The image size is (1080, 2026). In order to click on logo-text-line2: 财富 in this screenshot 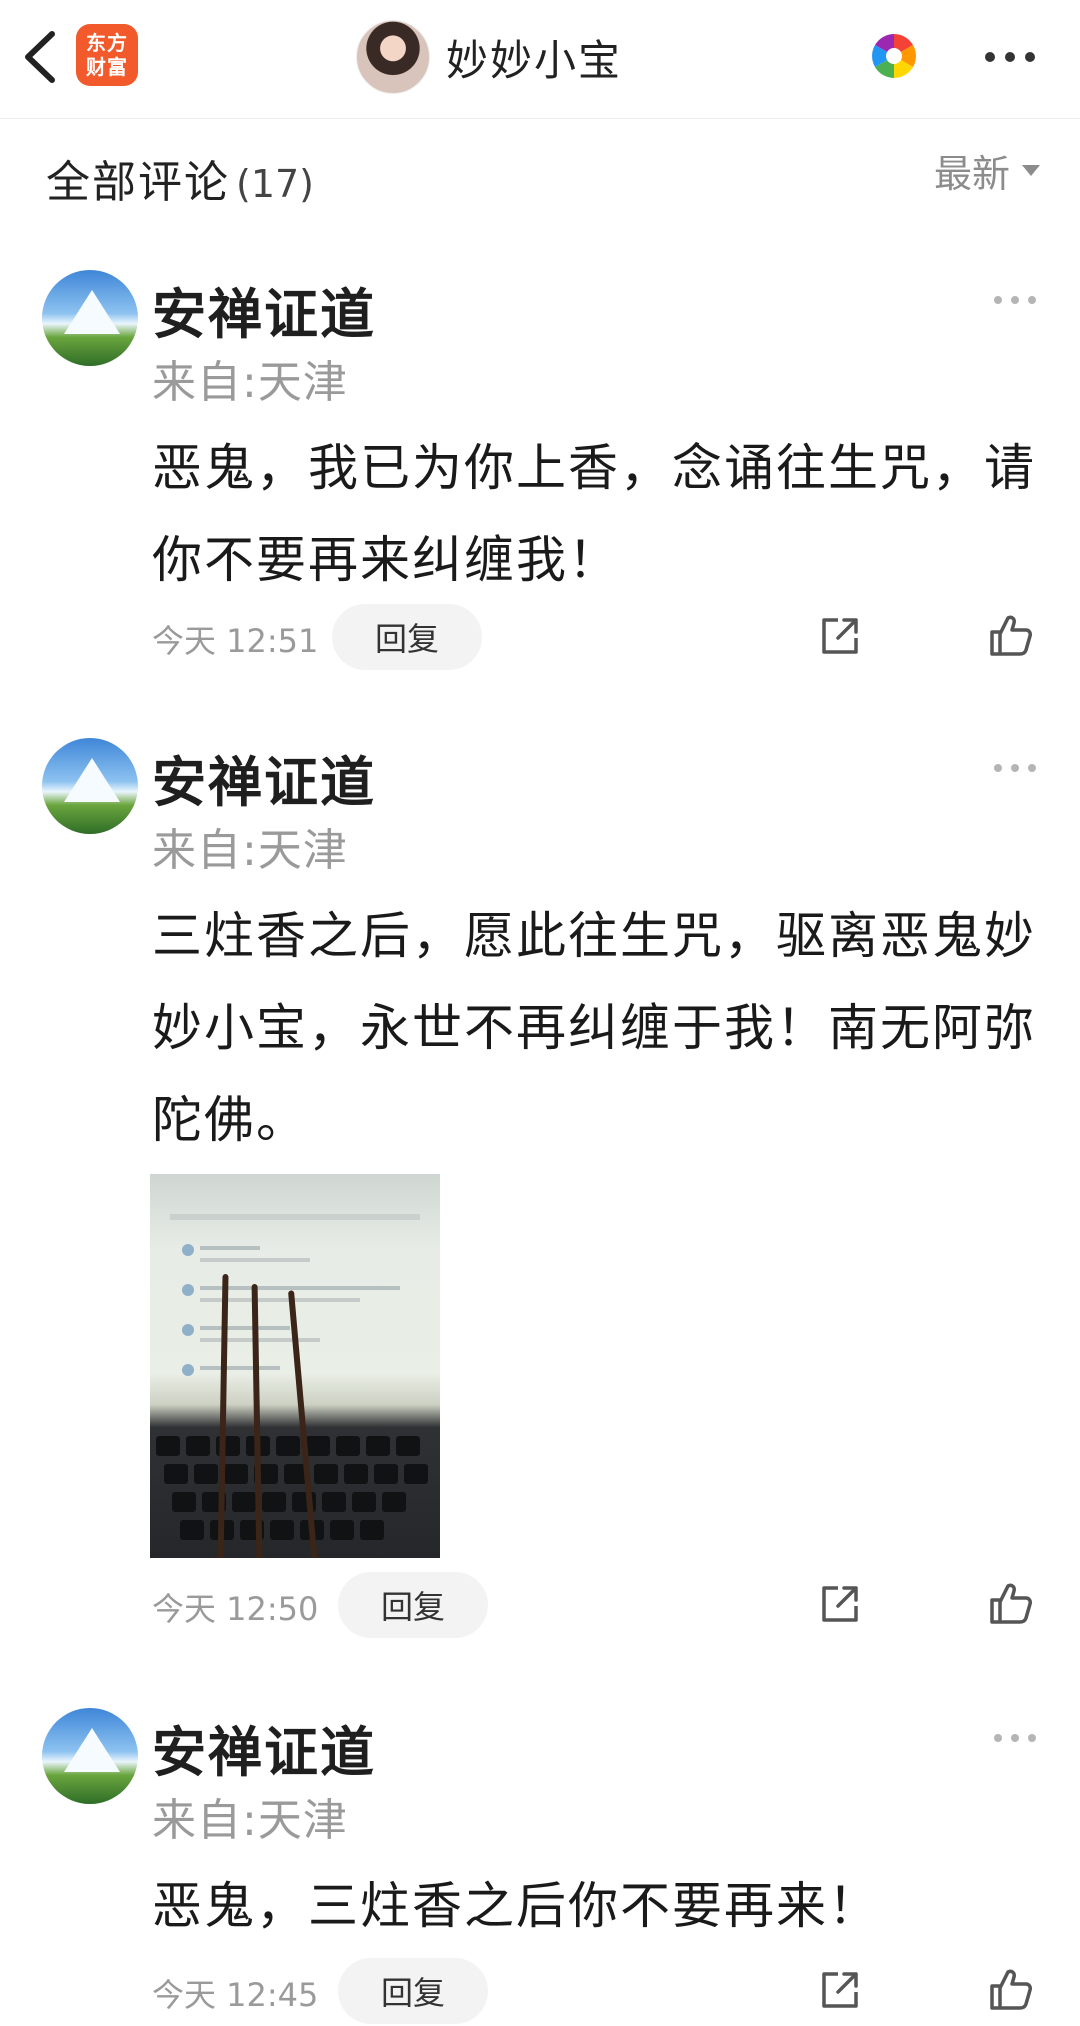, I will do `click(107, 67)`.